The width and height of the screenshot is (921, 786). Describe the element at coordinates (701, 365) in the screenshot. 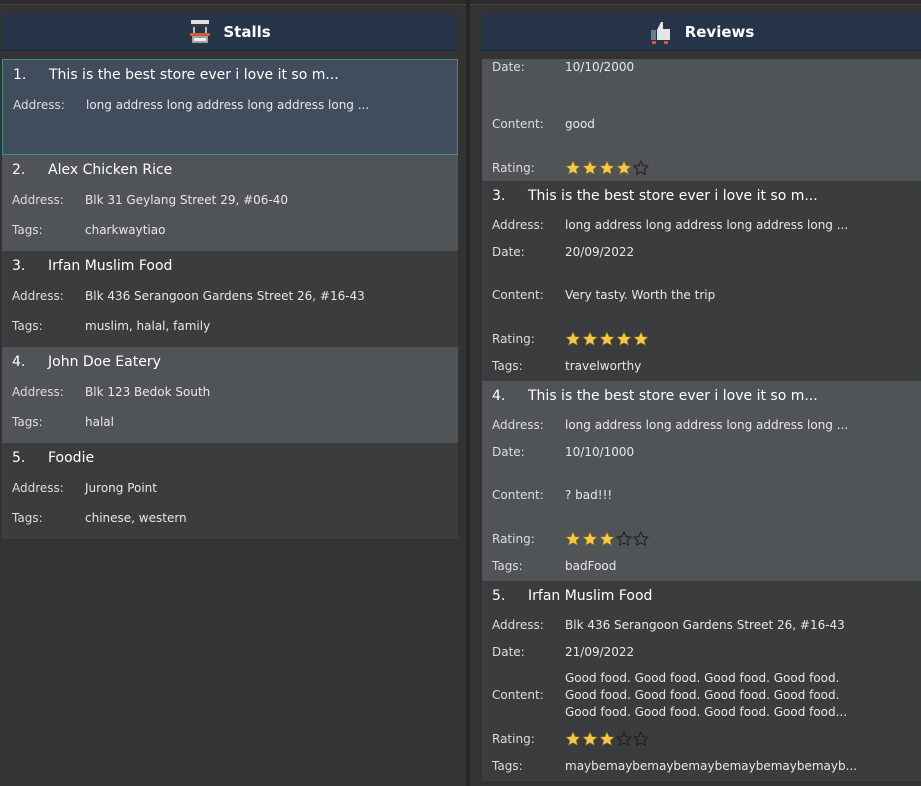

I see `review-tags-row: Tags: travelworthy` at that location.